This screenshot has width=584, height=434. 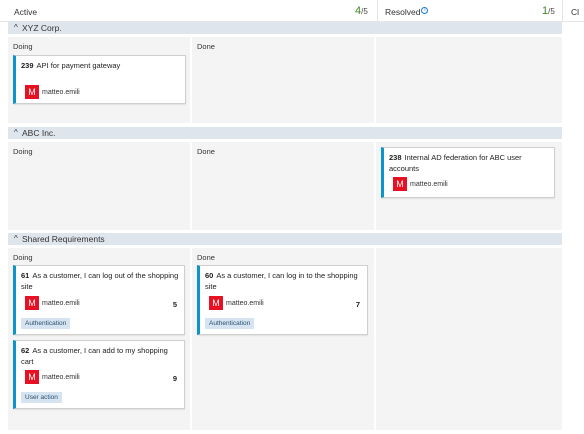 I want to click on column-title-closed: Cl, so click(x=575, y=12).